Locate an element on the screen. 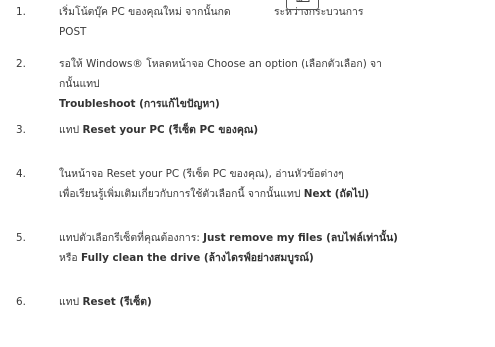  step-number: 4. is located at coordinates (21, 174).